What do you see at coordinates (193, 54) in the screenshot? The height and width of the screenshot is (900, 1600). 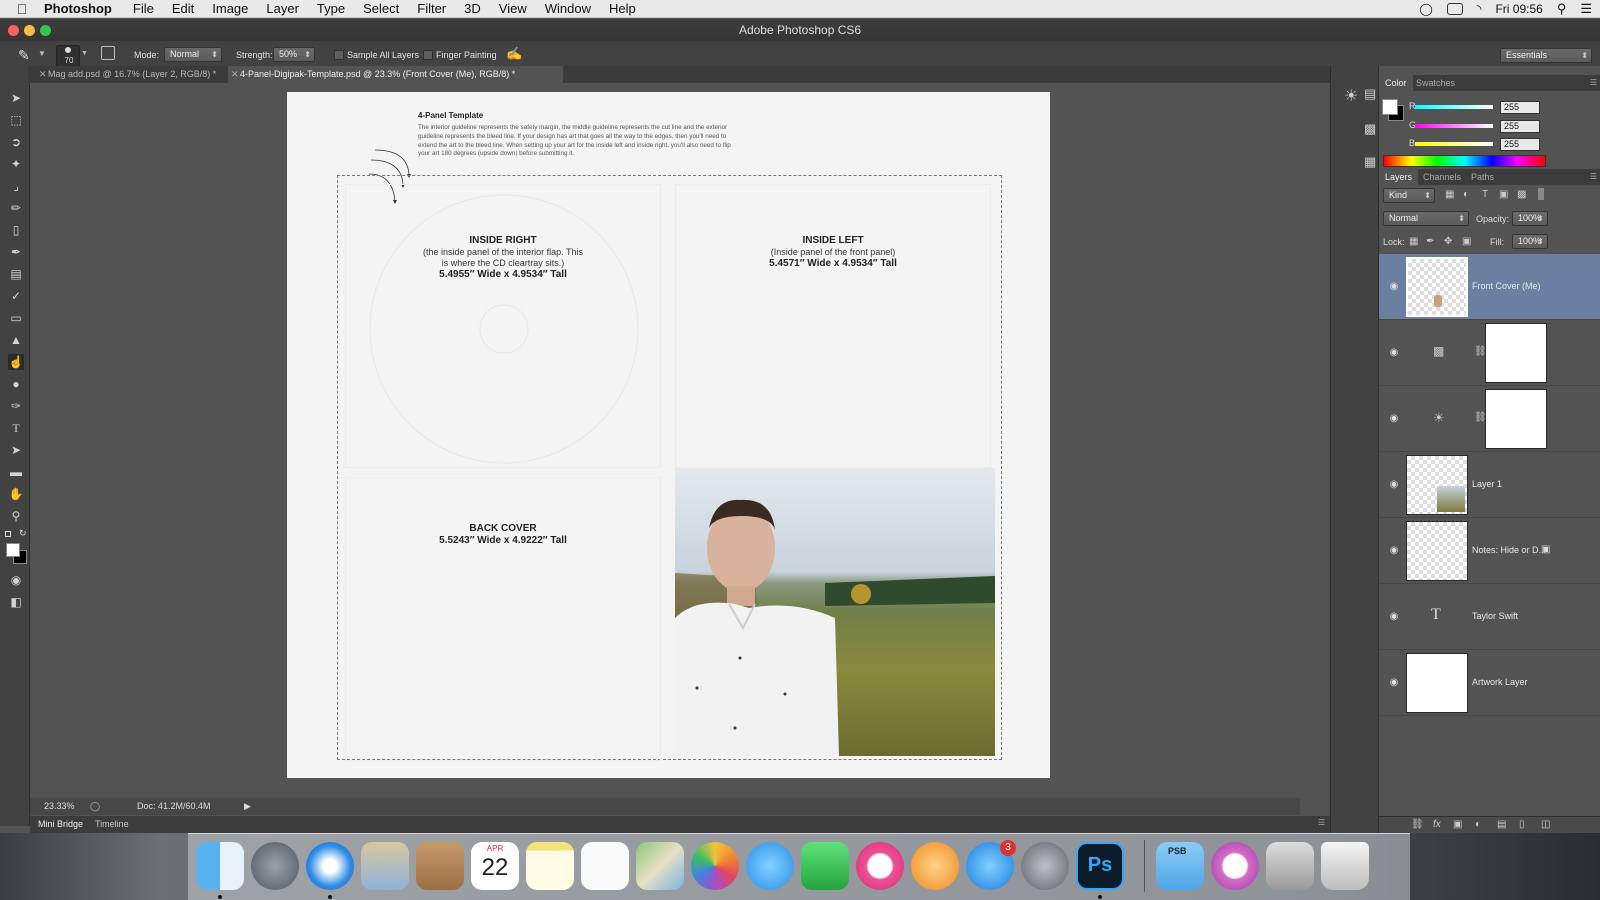 I see `mode-dropdown: Normal` at bounding box center [193, 54].